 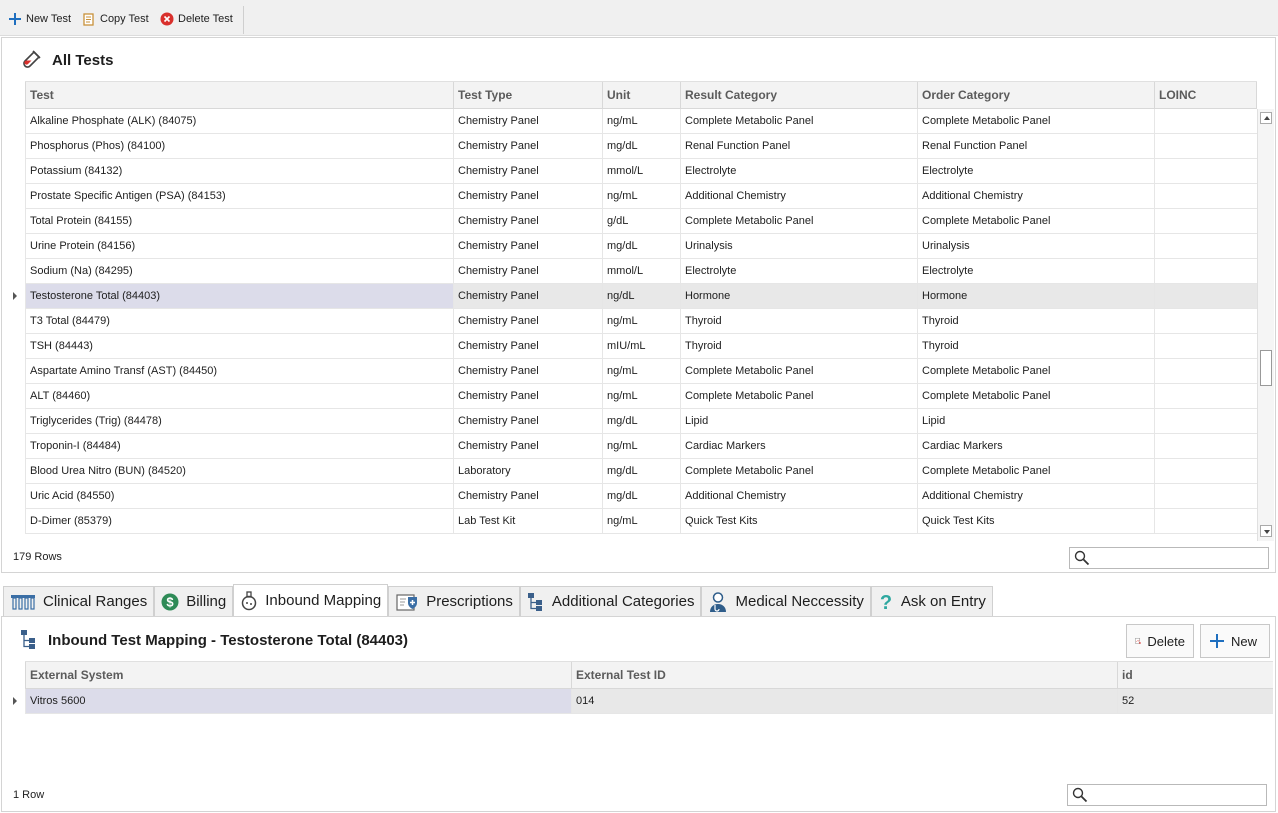 I want to click on cell-order-category: Lipid, so click(x=1035, y=421).